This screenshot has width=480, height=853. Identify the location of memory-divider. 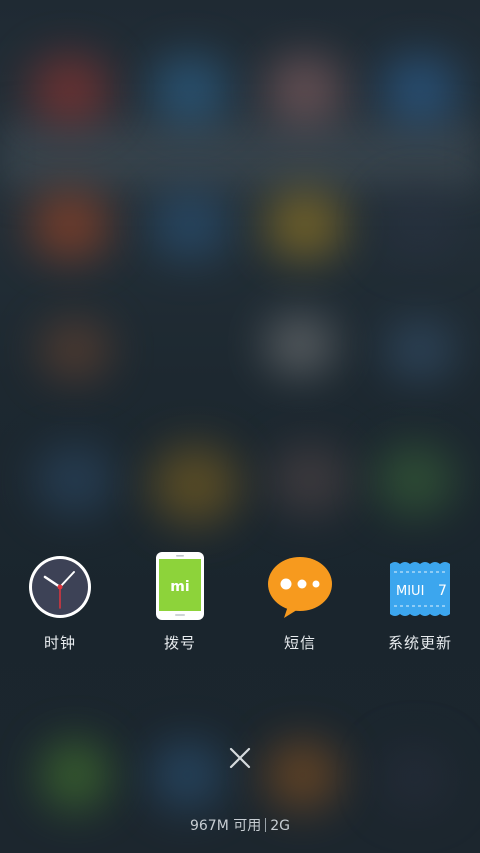
(266, 825).